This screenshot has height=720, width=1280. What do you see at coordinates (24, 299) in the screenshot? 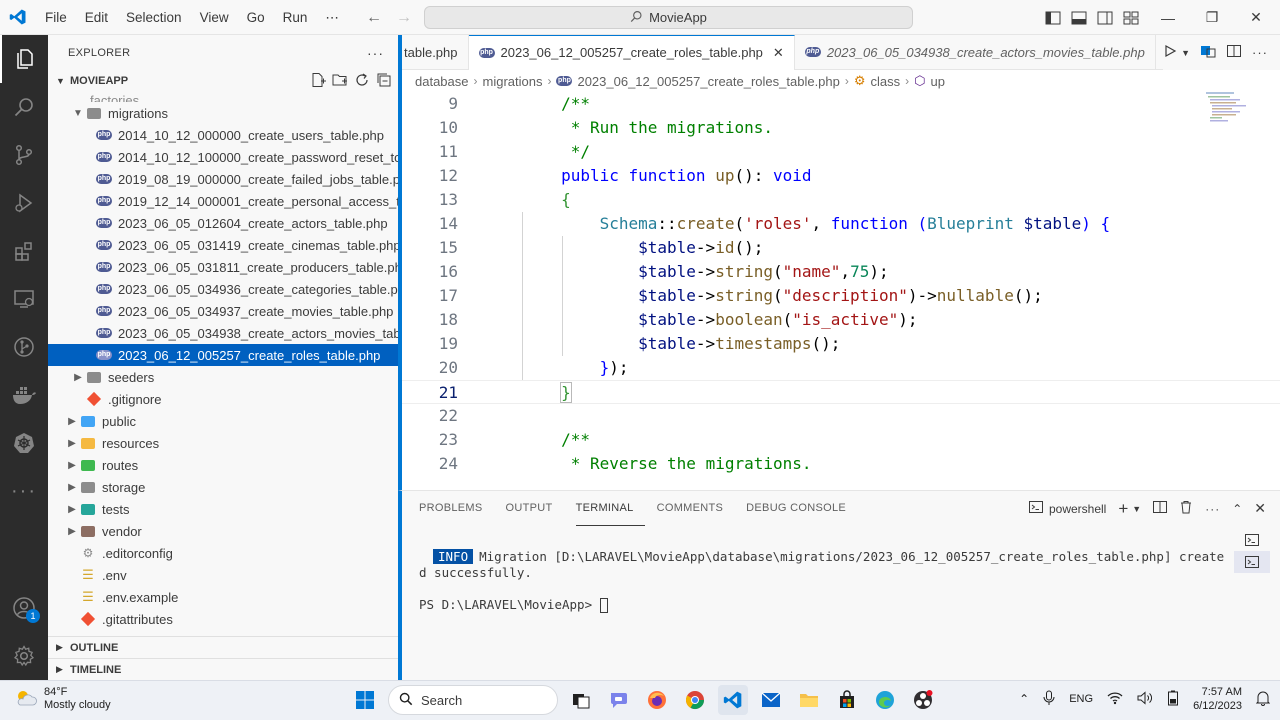
I see `remote-explorer-icon` at bounding box center [24, 299].